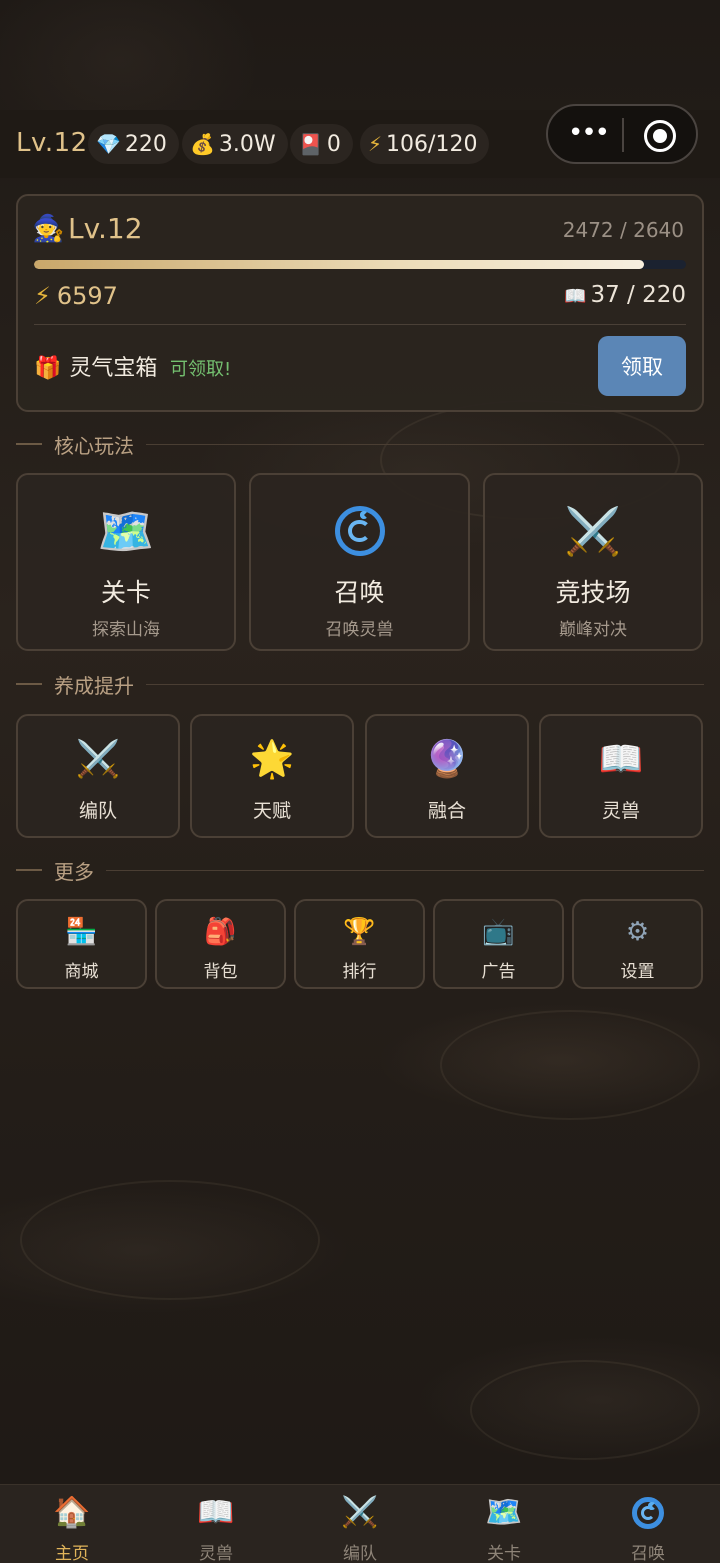 Image resolution: width=720 pixels, height=1563 pixels. What do you see at coordinates (272, 759) in the screenshot?
I see `sparkle-star-icon: 🌟` at bounding box center [272, 759].